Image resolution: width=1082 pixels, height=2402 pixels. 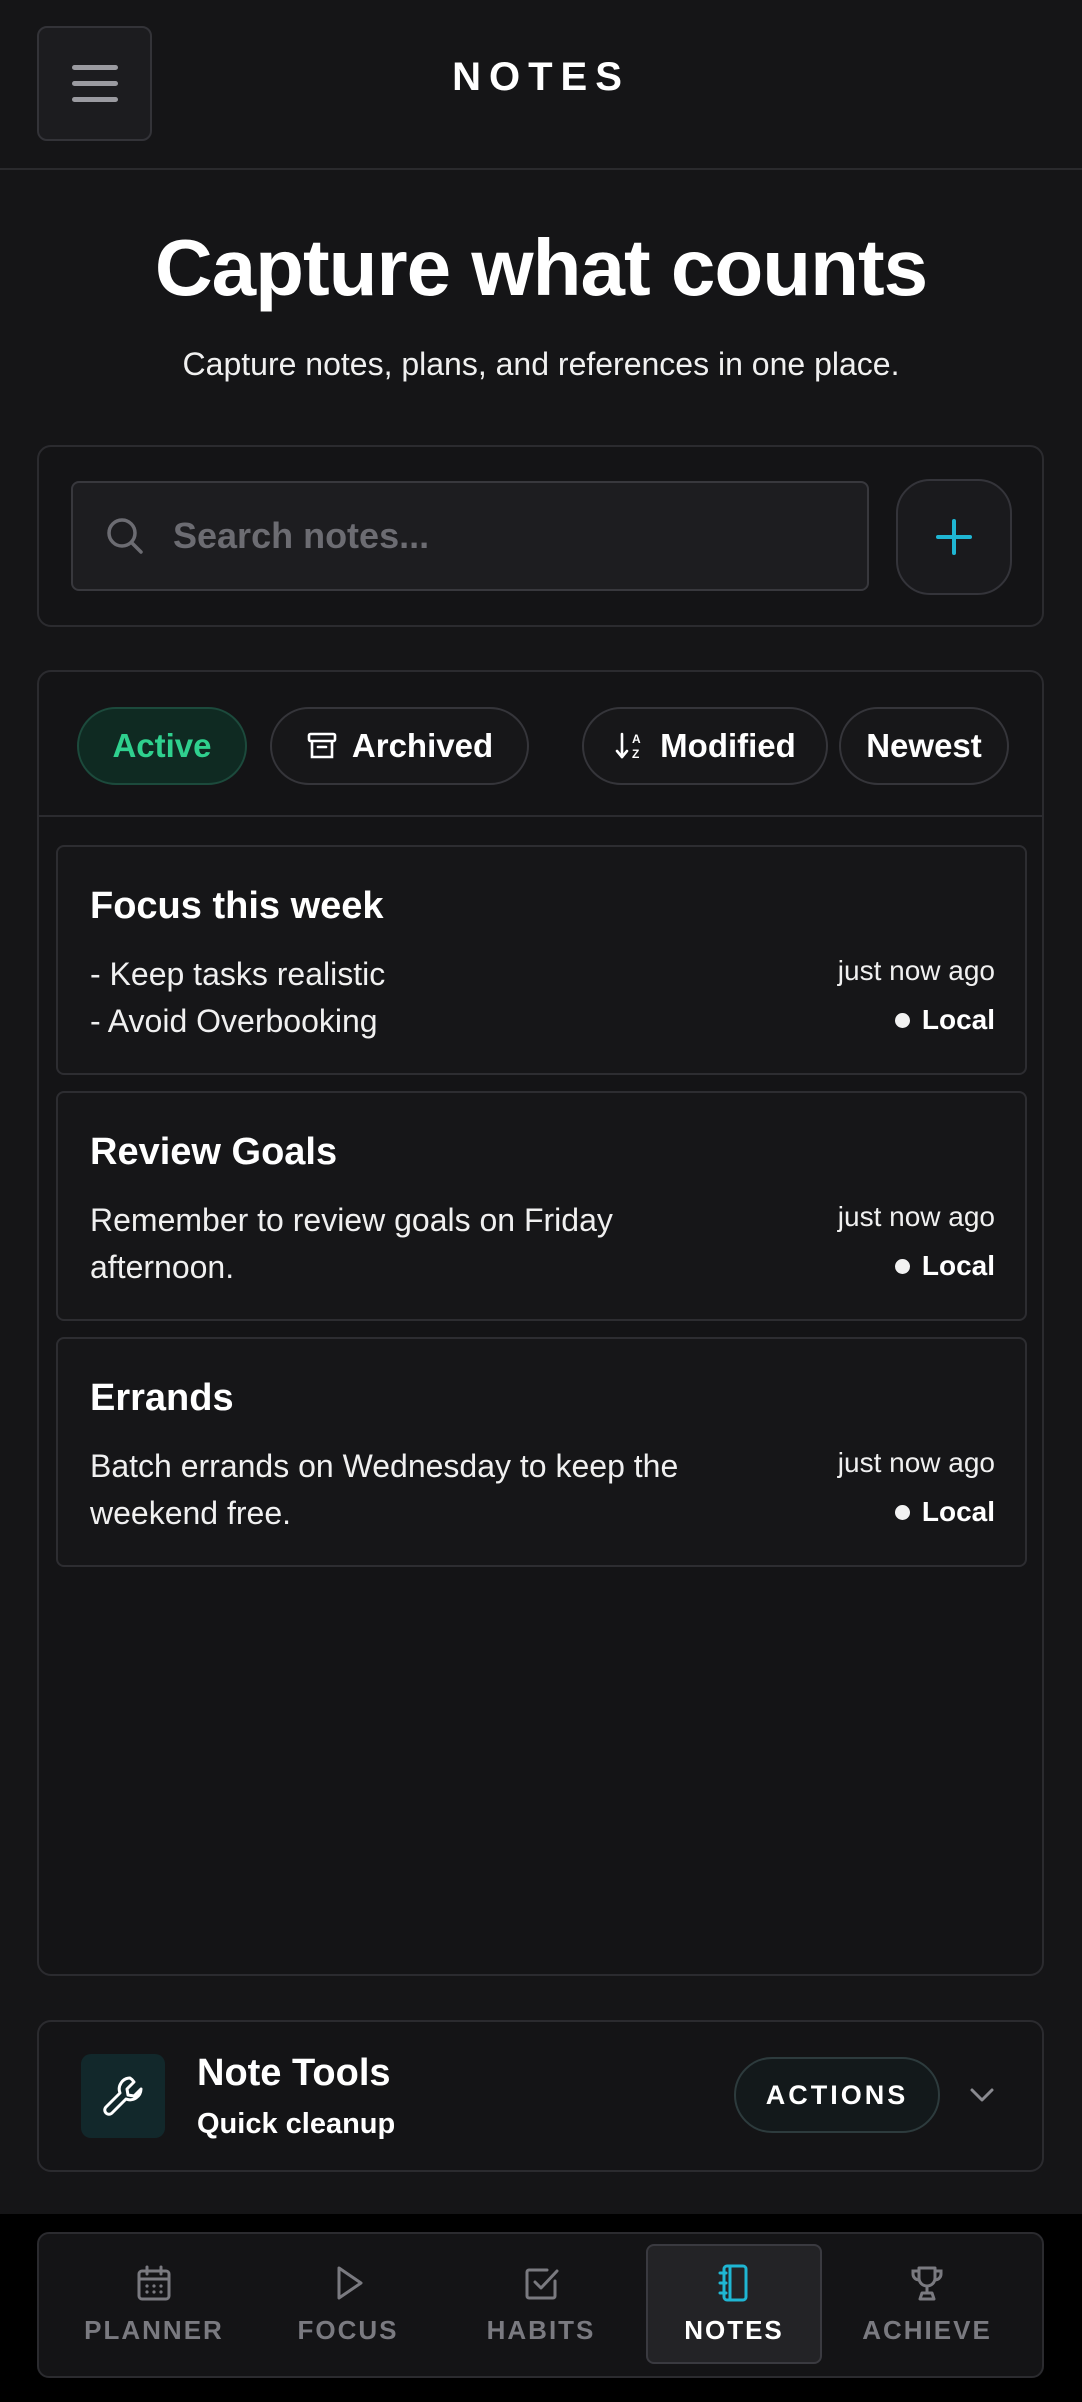 I want to click on sort-az-icon: A Z, so click(x=628, y=746).